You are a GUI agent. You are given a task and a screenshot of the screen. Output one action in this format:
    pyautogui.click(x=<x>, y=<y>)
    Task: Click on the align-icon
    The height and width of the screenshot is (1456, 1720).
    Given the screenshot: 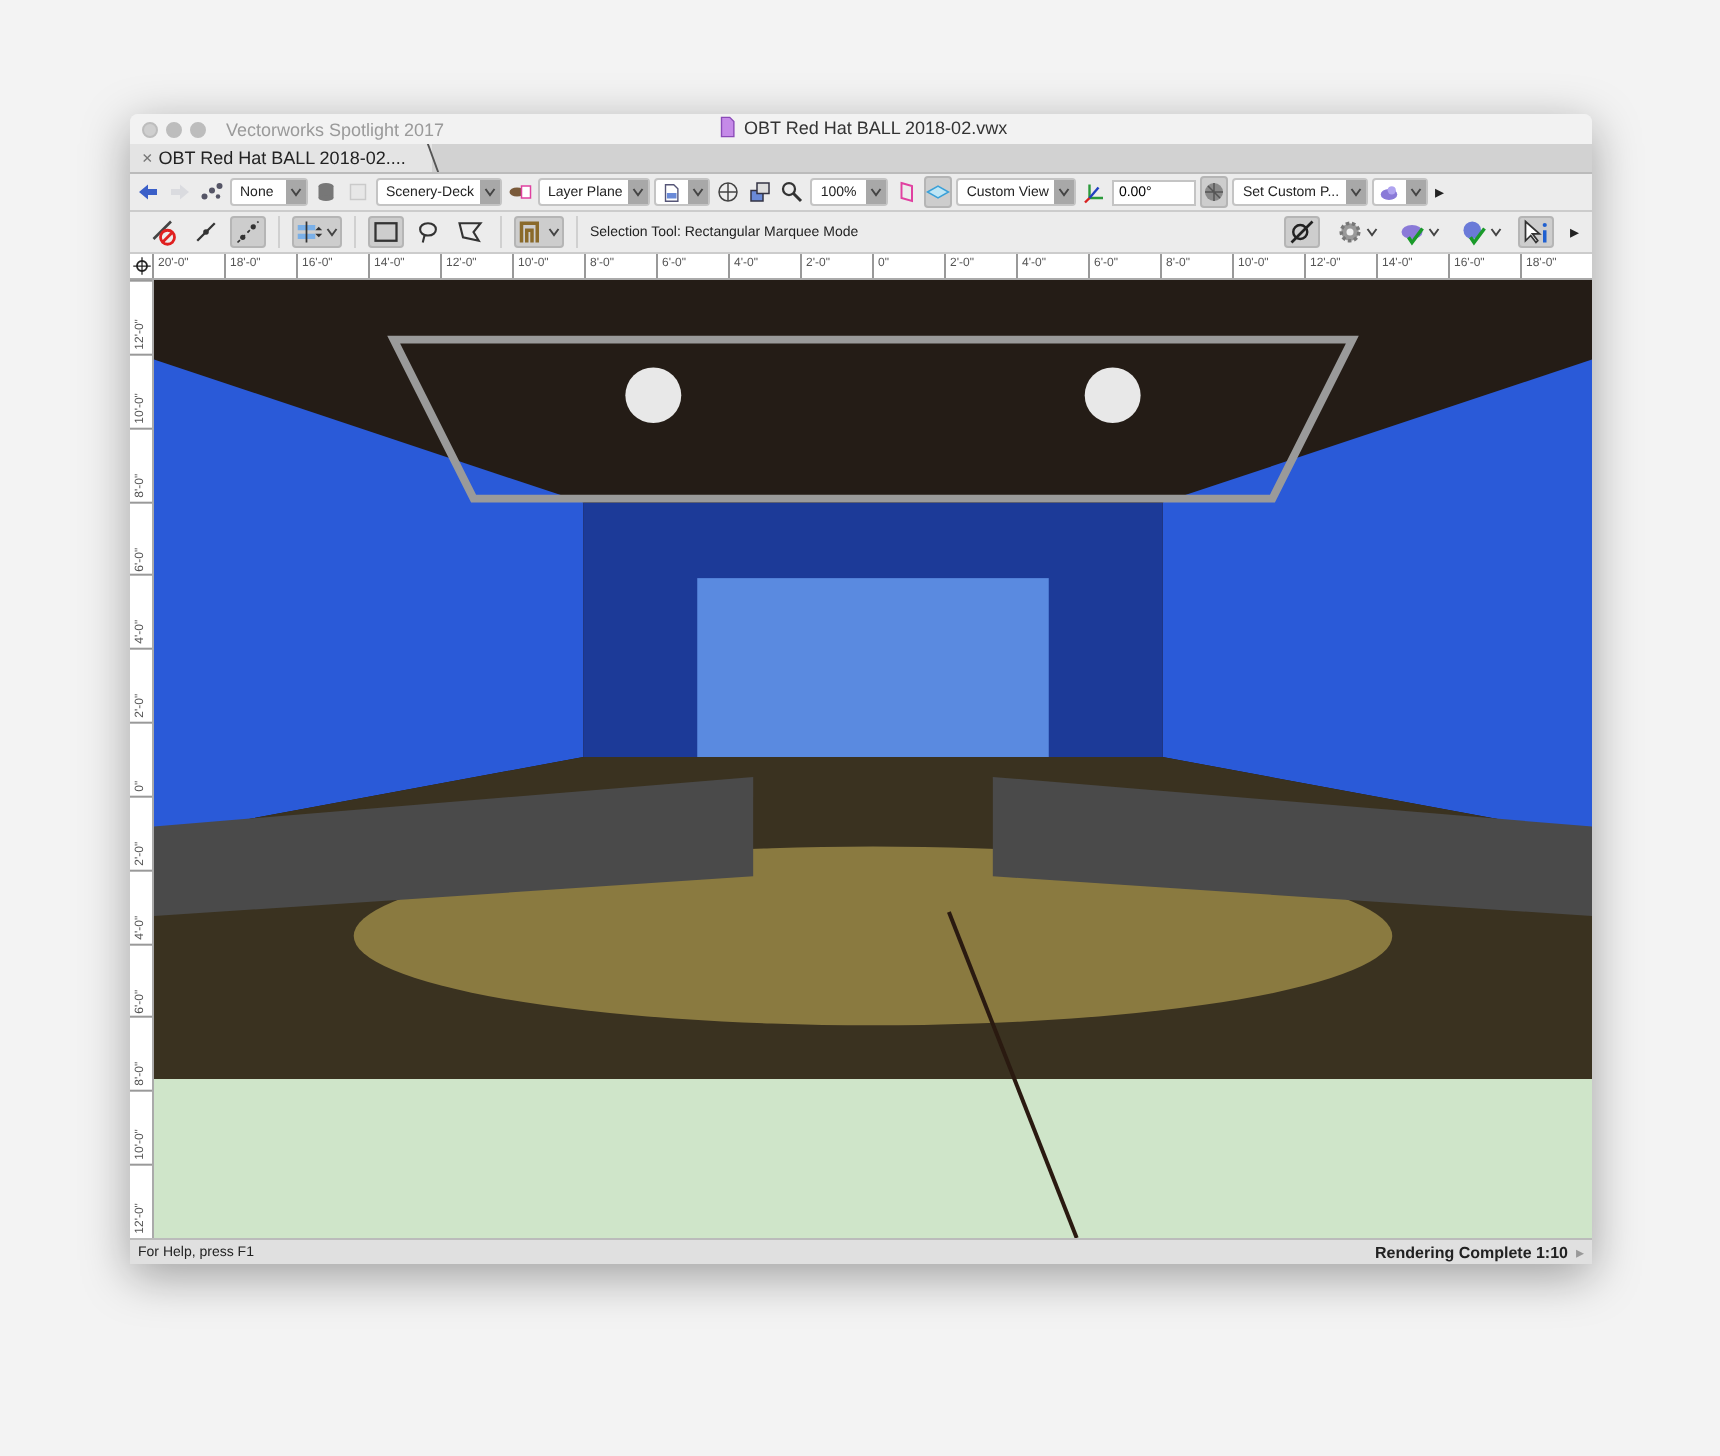 What is the action you would take?
    pyautogui.click(x=310, y=232)
    